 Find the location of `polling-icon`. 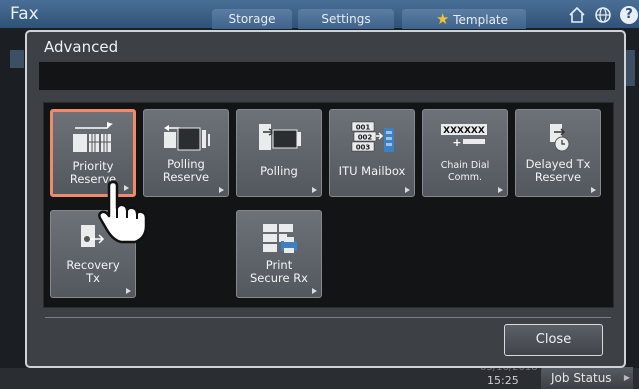

polling-icon is located at coordinates (279, 139).